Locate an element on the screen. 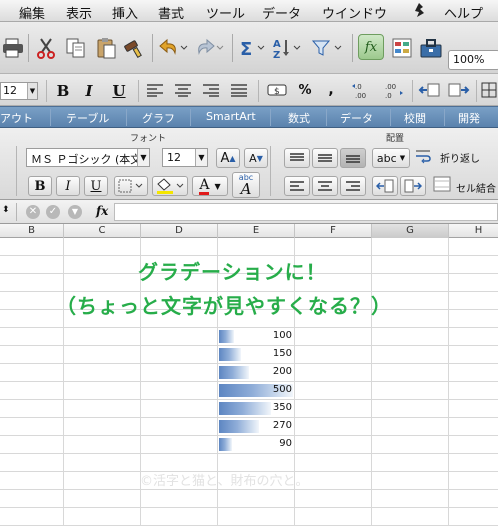 The width and height of the screenshot is (498, 526). column-headers: B C D E F G H is located at coordinates (249, 231).